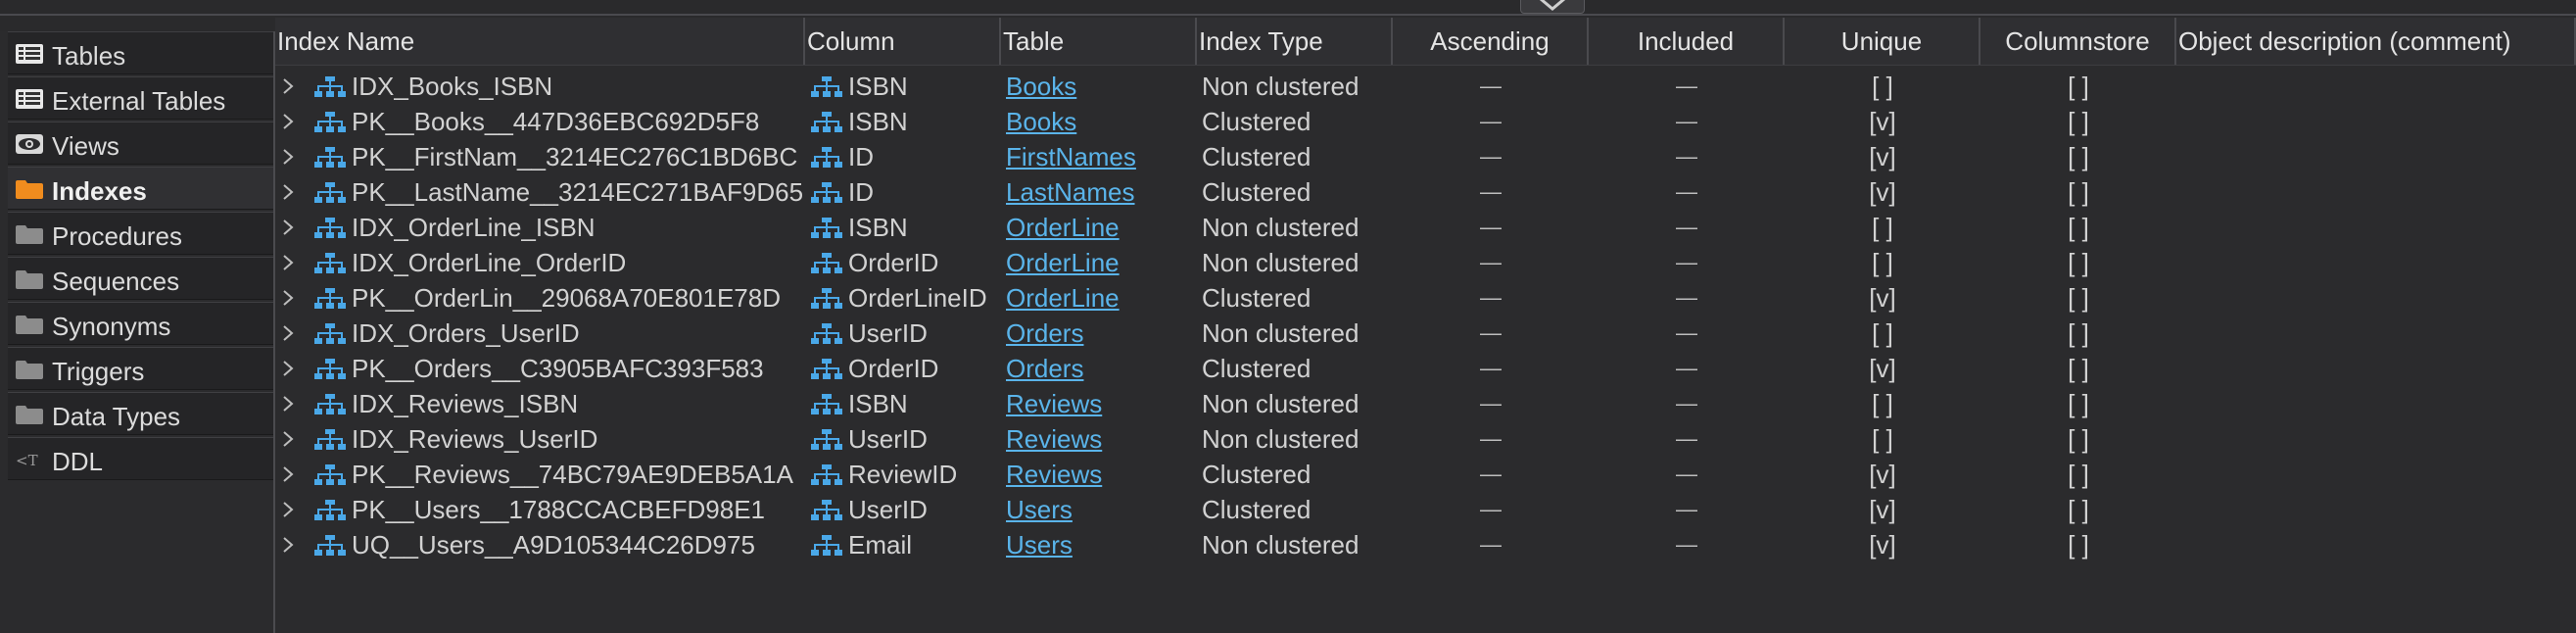  I want to click on sidebar-item-ddl: <T DDL, so click(140, 458).